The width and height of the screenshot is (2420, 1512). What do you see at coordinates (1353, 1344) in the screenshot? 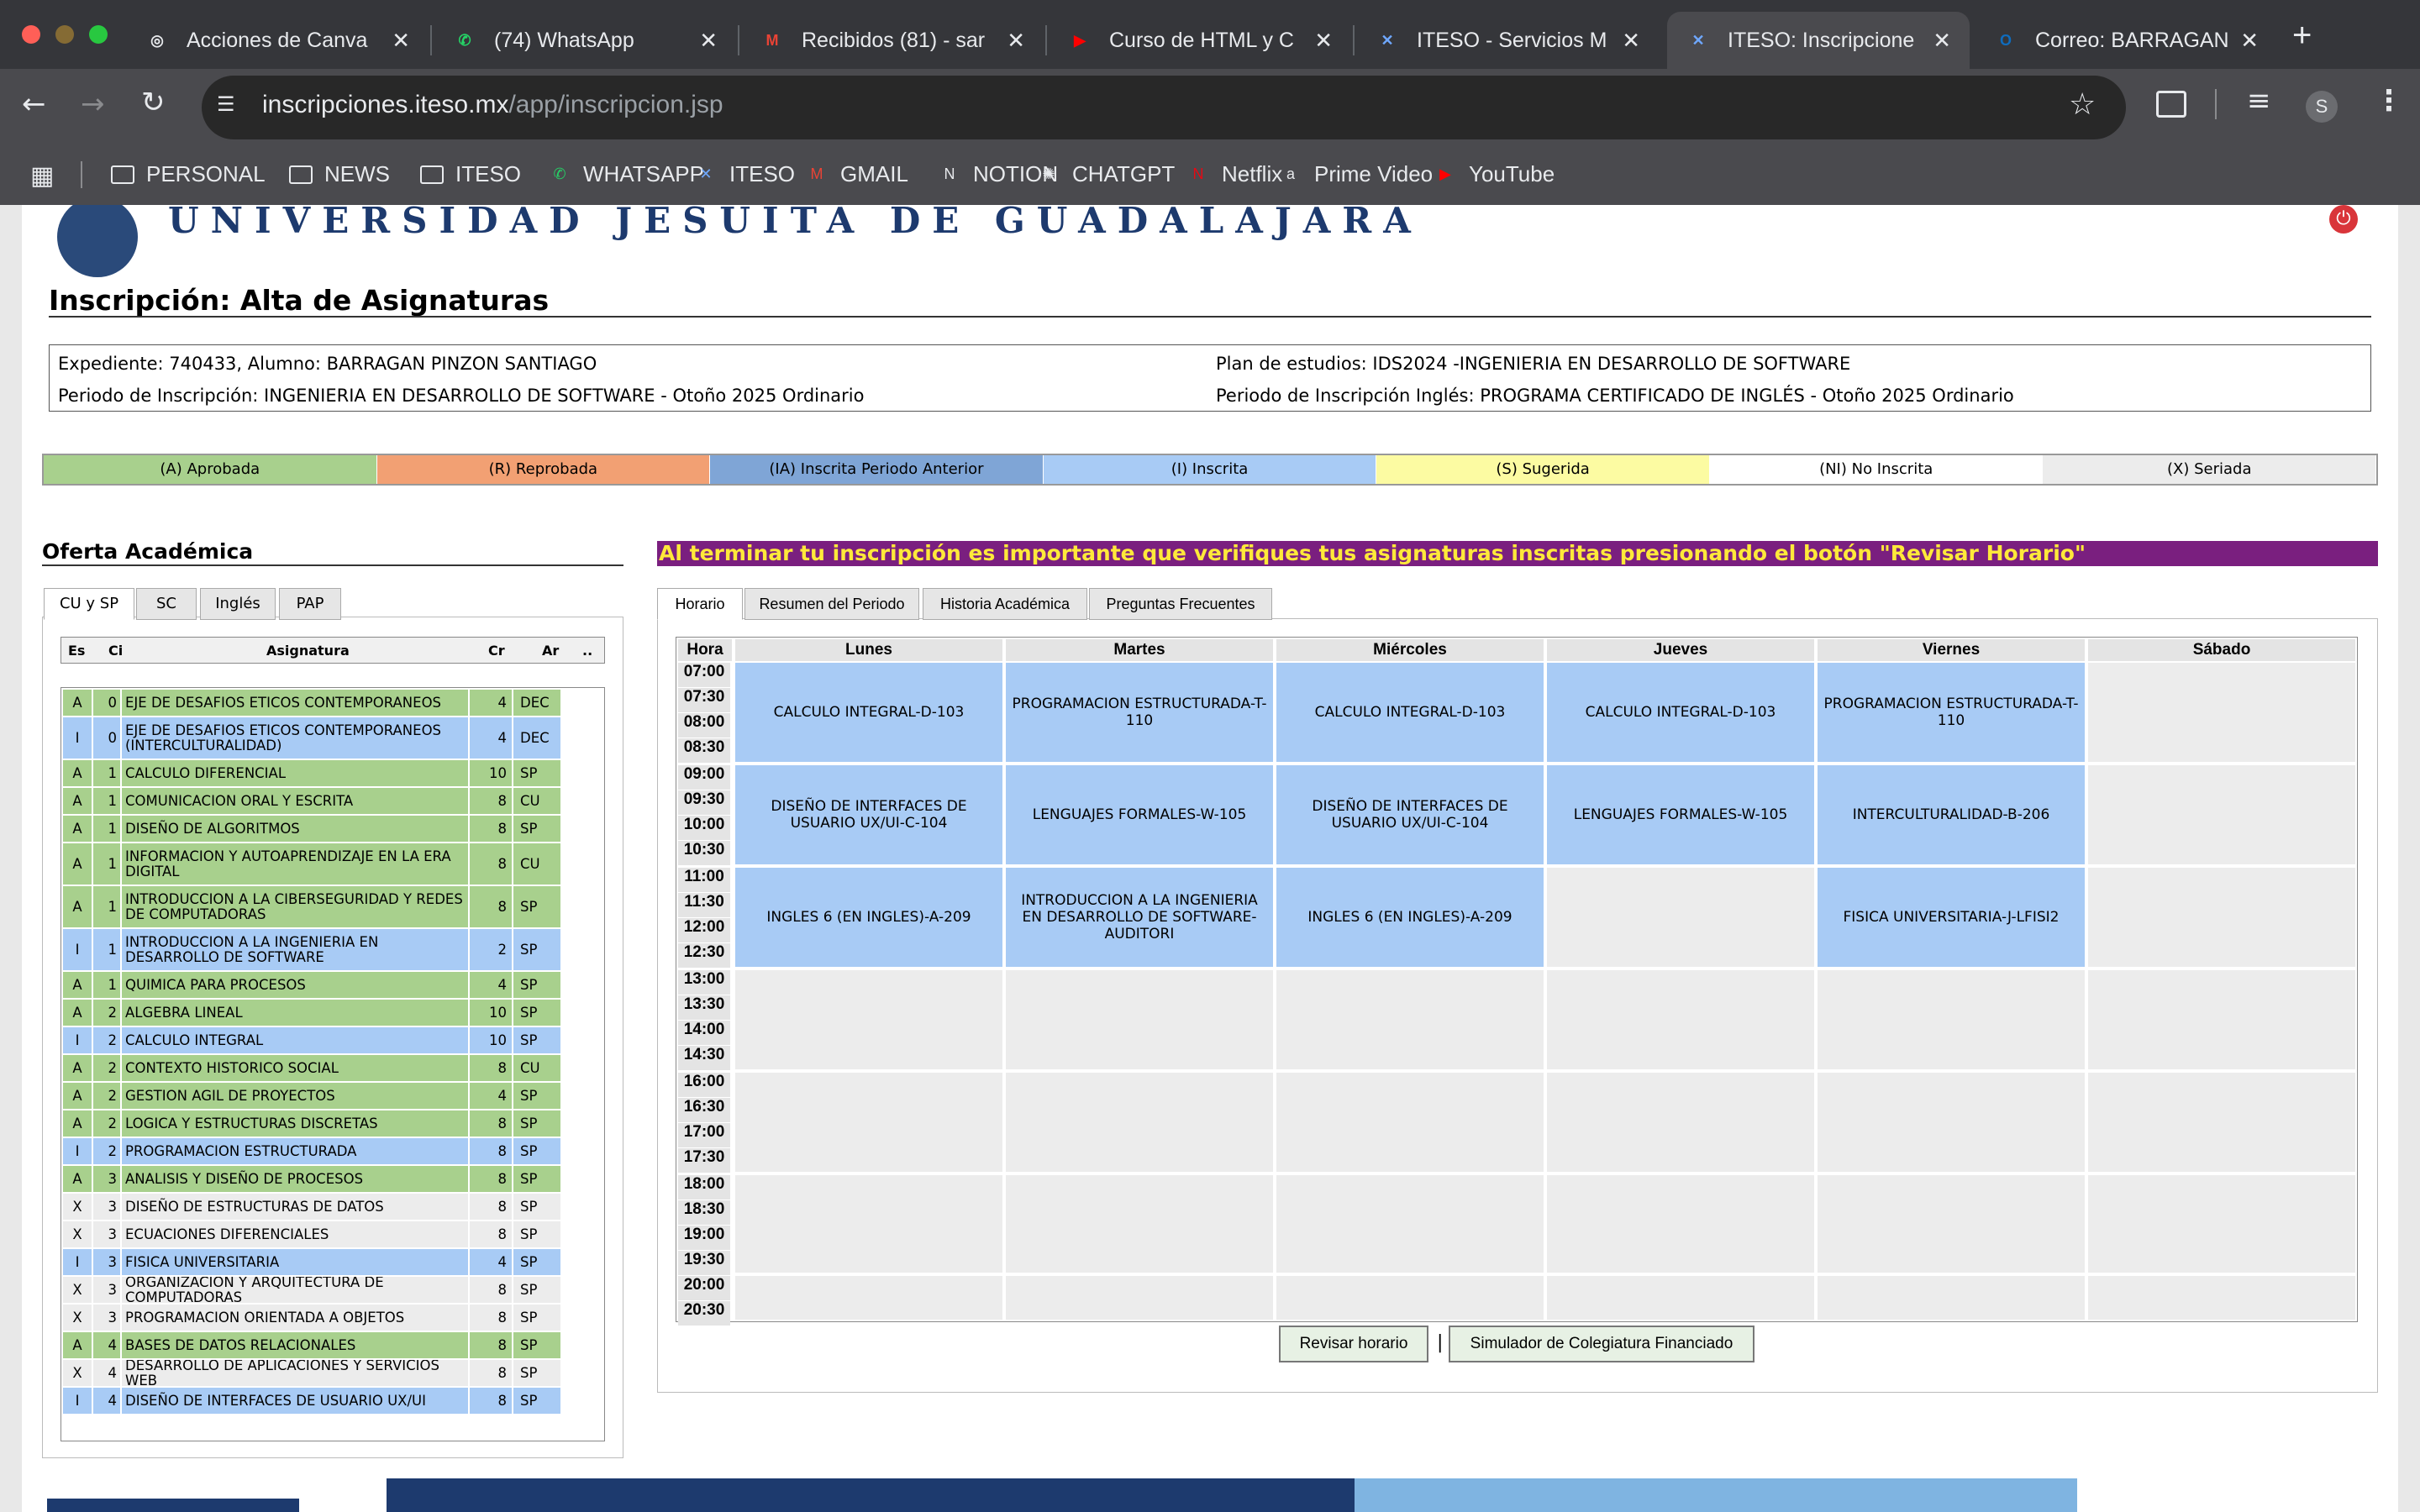
I see `revisar-horario-button: Revisar horario` at bounding box center [1353, 1344].